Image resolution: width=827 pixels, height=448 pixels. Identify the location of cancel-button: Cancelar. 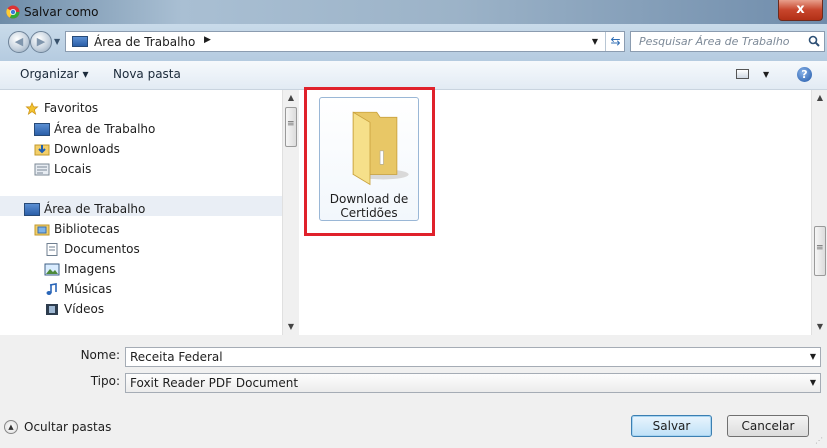
(768, 426).